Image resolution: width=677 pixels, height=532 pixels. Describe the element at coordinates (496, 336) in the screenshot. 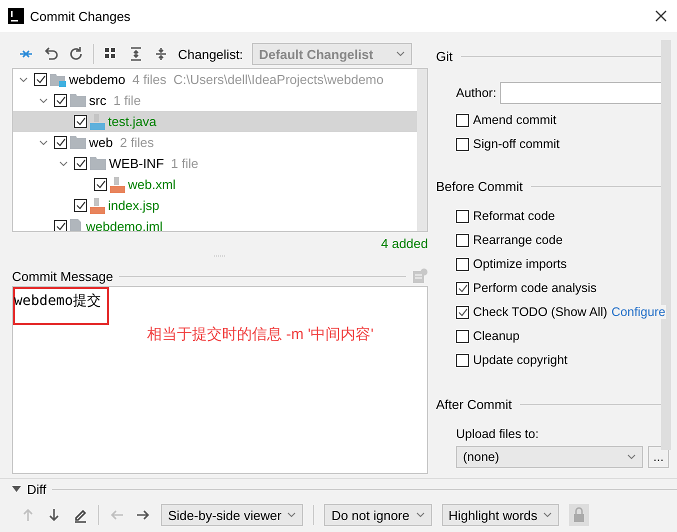

I see `option-label: Cleanup` at that location.